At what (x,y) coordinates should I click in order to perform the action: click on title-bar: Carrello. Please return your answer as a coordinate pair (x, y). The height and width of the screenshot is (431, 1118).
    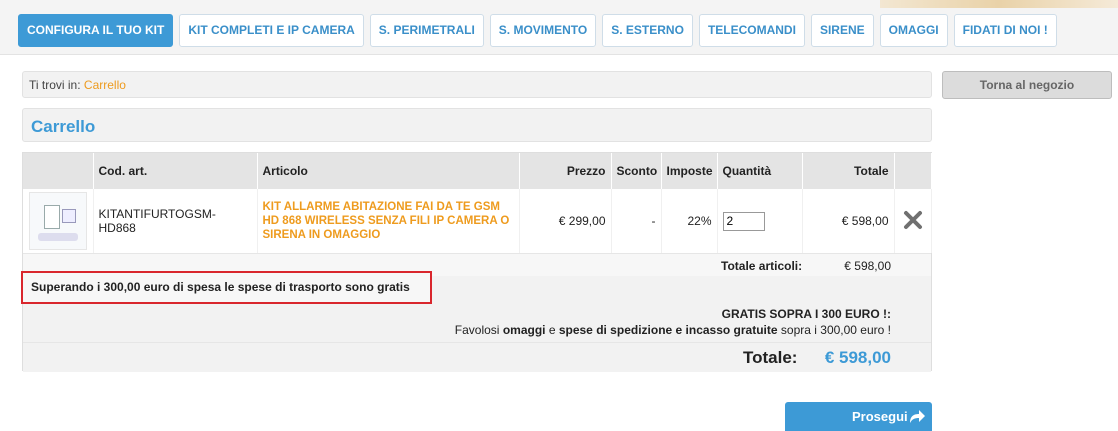
    Looking at the image, I should click on (477, 125).